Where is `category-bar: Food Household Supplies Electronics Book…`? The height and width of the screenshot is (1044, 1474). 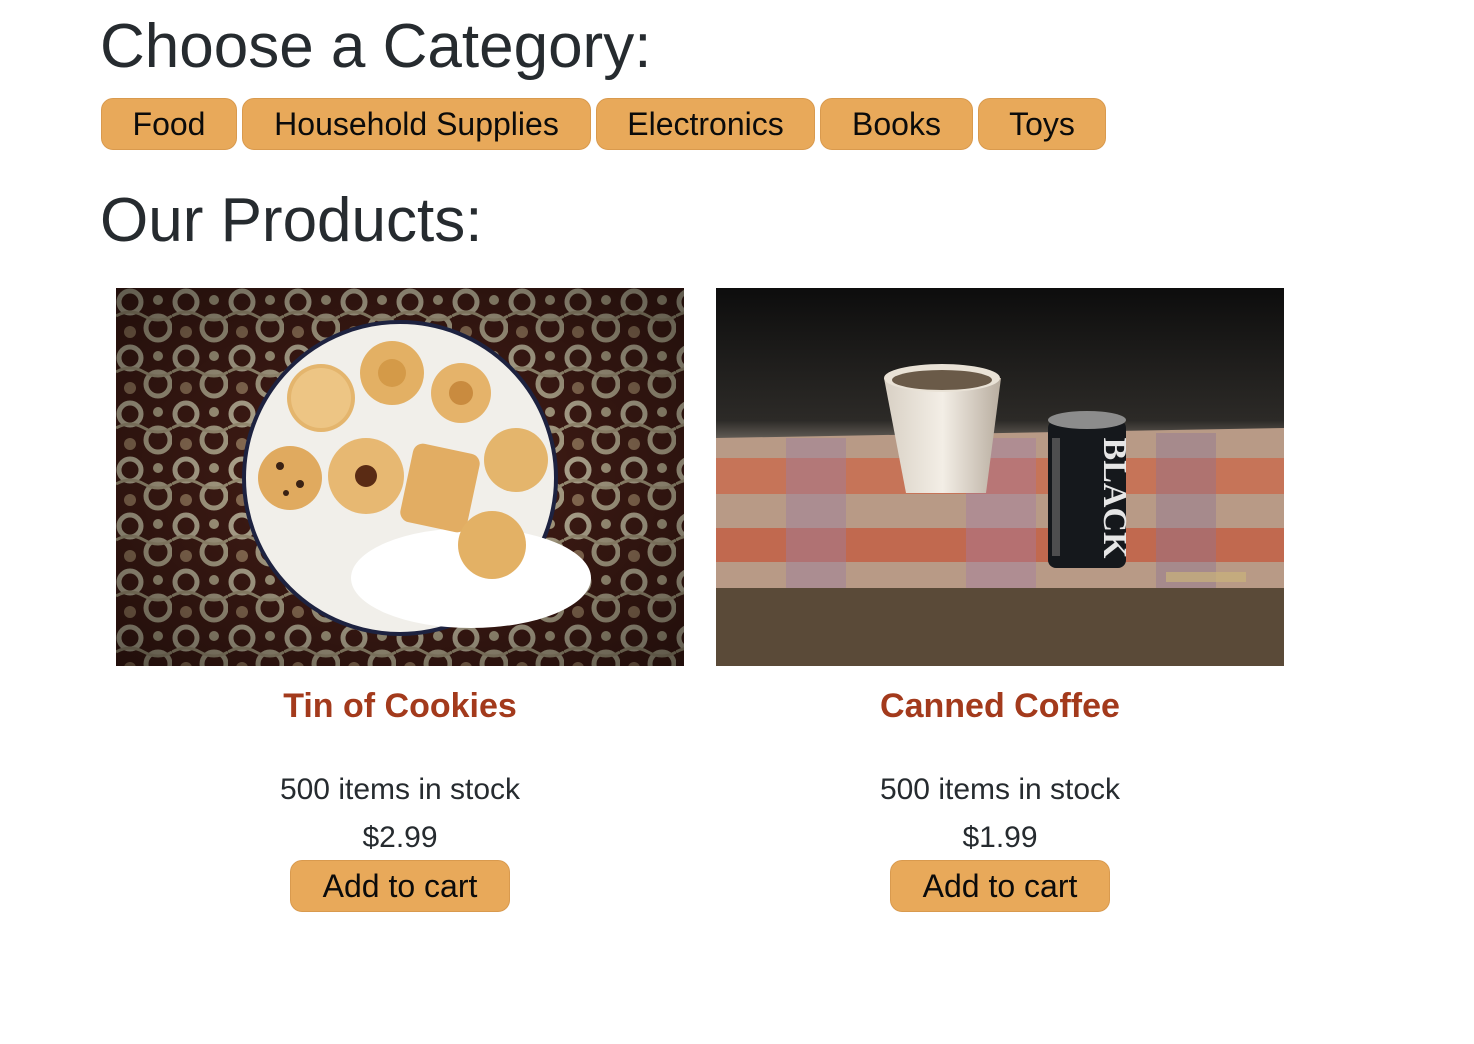 category-bar: Food Household Supplies Electronics Book… is located at coordinates (603, 124).